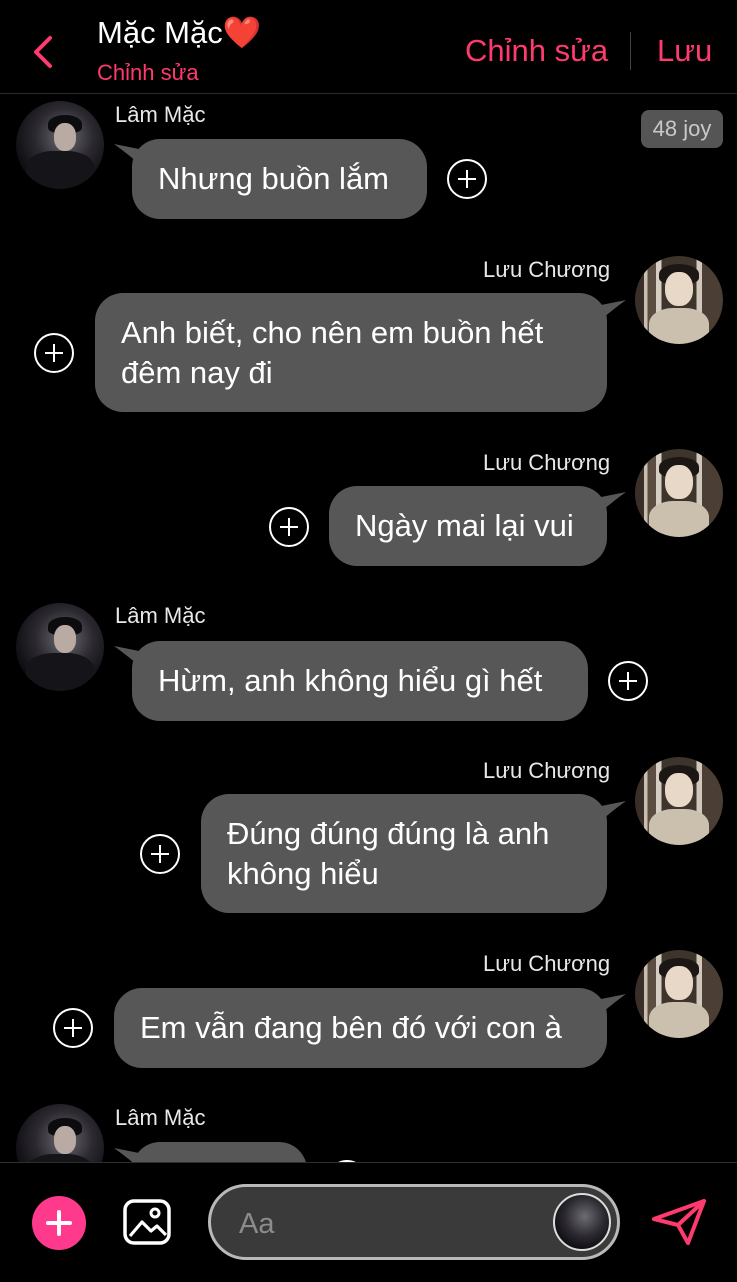 The image size is (737, 1282). What do you see at coordinates (59, 1223) in the screenshot?
I see `add-icon` at bounding box center [59, 1223].